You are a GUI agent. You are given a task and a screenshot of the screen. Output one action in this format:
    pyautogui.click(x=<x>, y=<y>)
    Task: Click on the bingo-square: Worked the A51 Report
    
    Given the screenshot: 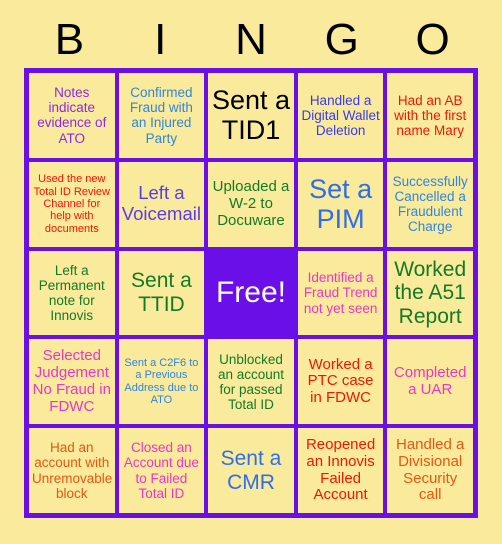 What is the action you would take?
    pyautogui.click(x=430, y=293)
    